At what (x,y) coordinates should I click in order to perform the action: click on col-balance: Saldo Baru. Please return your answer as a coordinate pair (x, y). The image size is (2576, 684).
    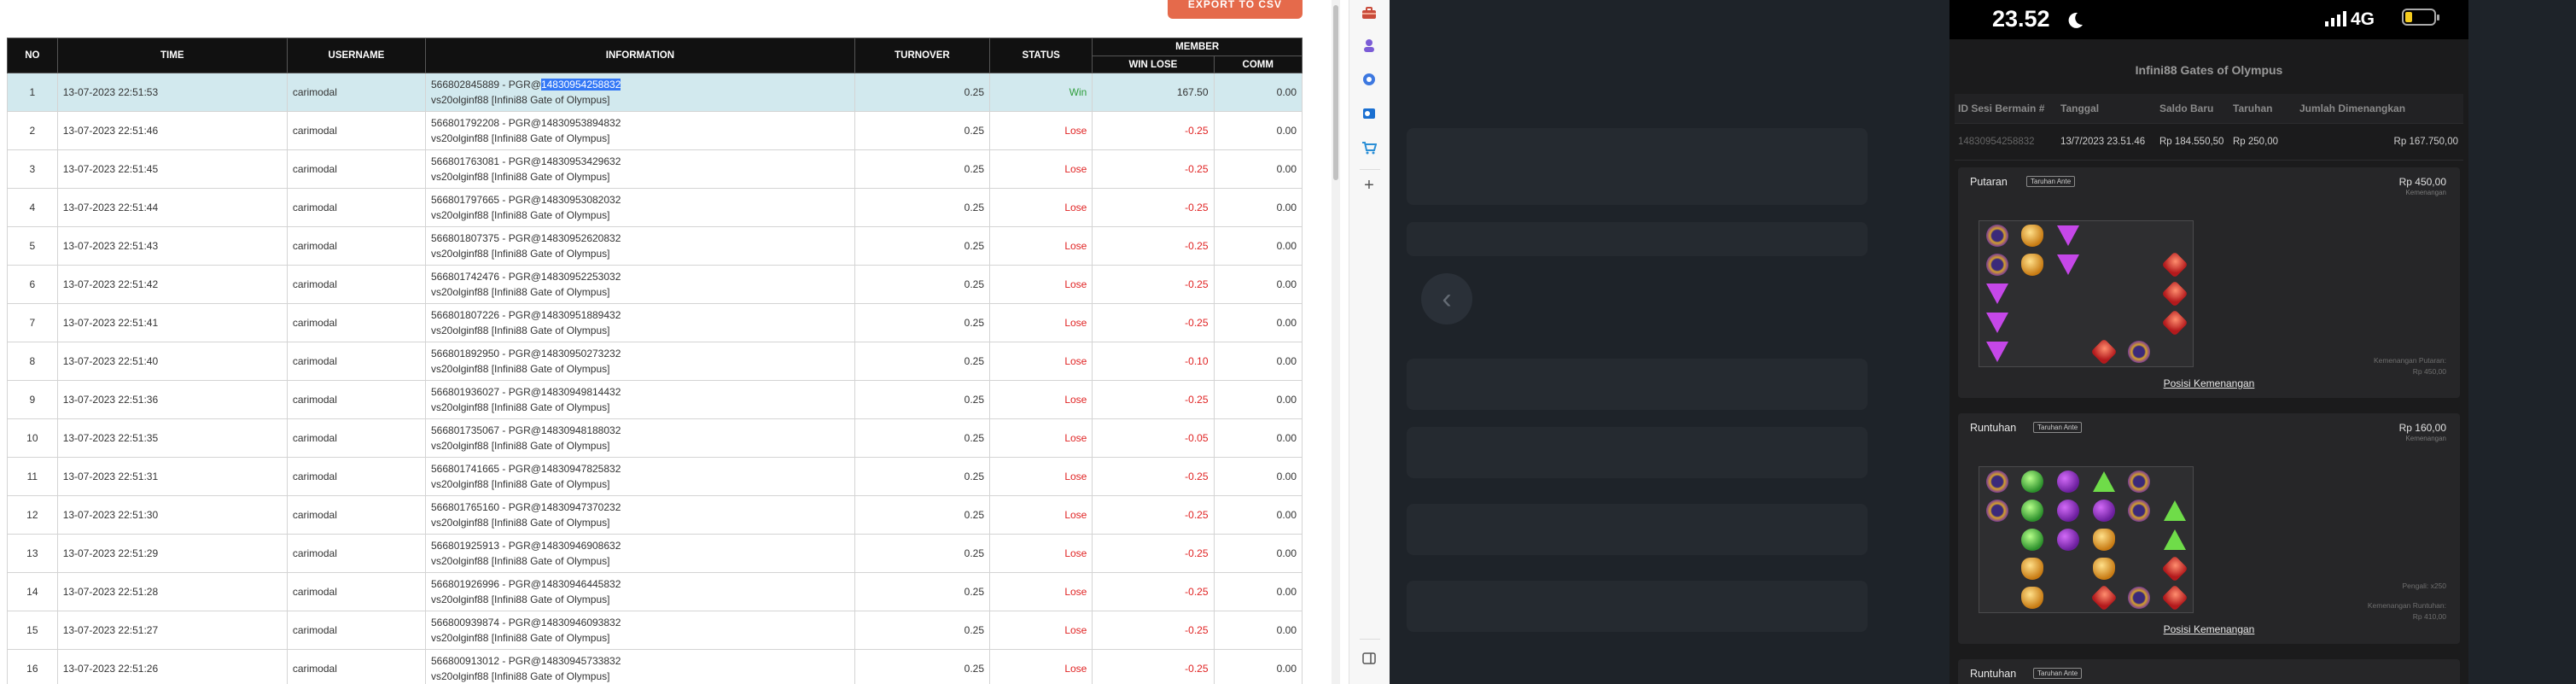
    Looking at the image, I should click on (2186, 108).